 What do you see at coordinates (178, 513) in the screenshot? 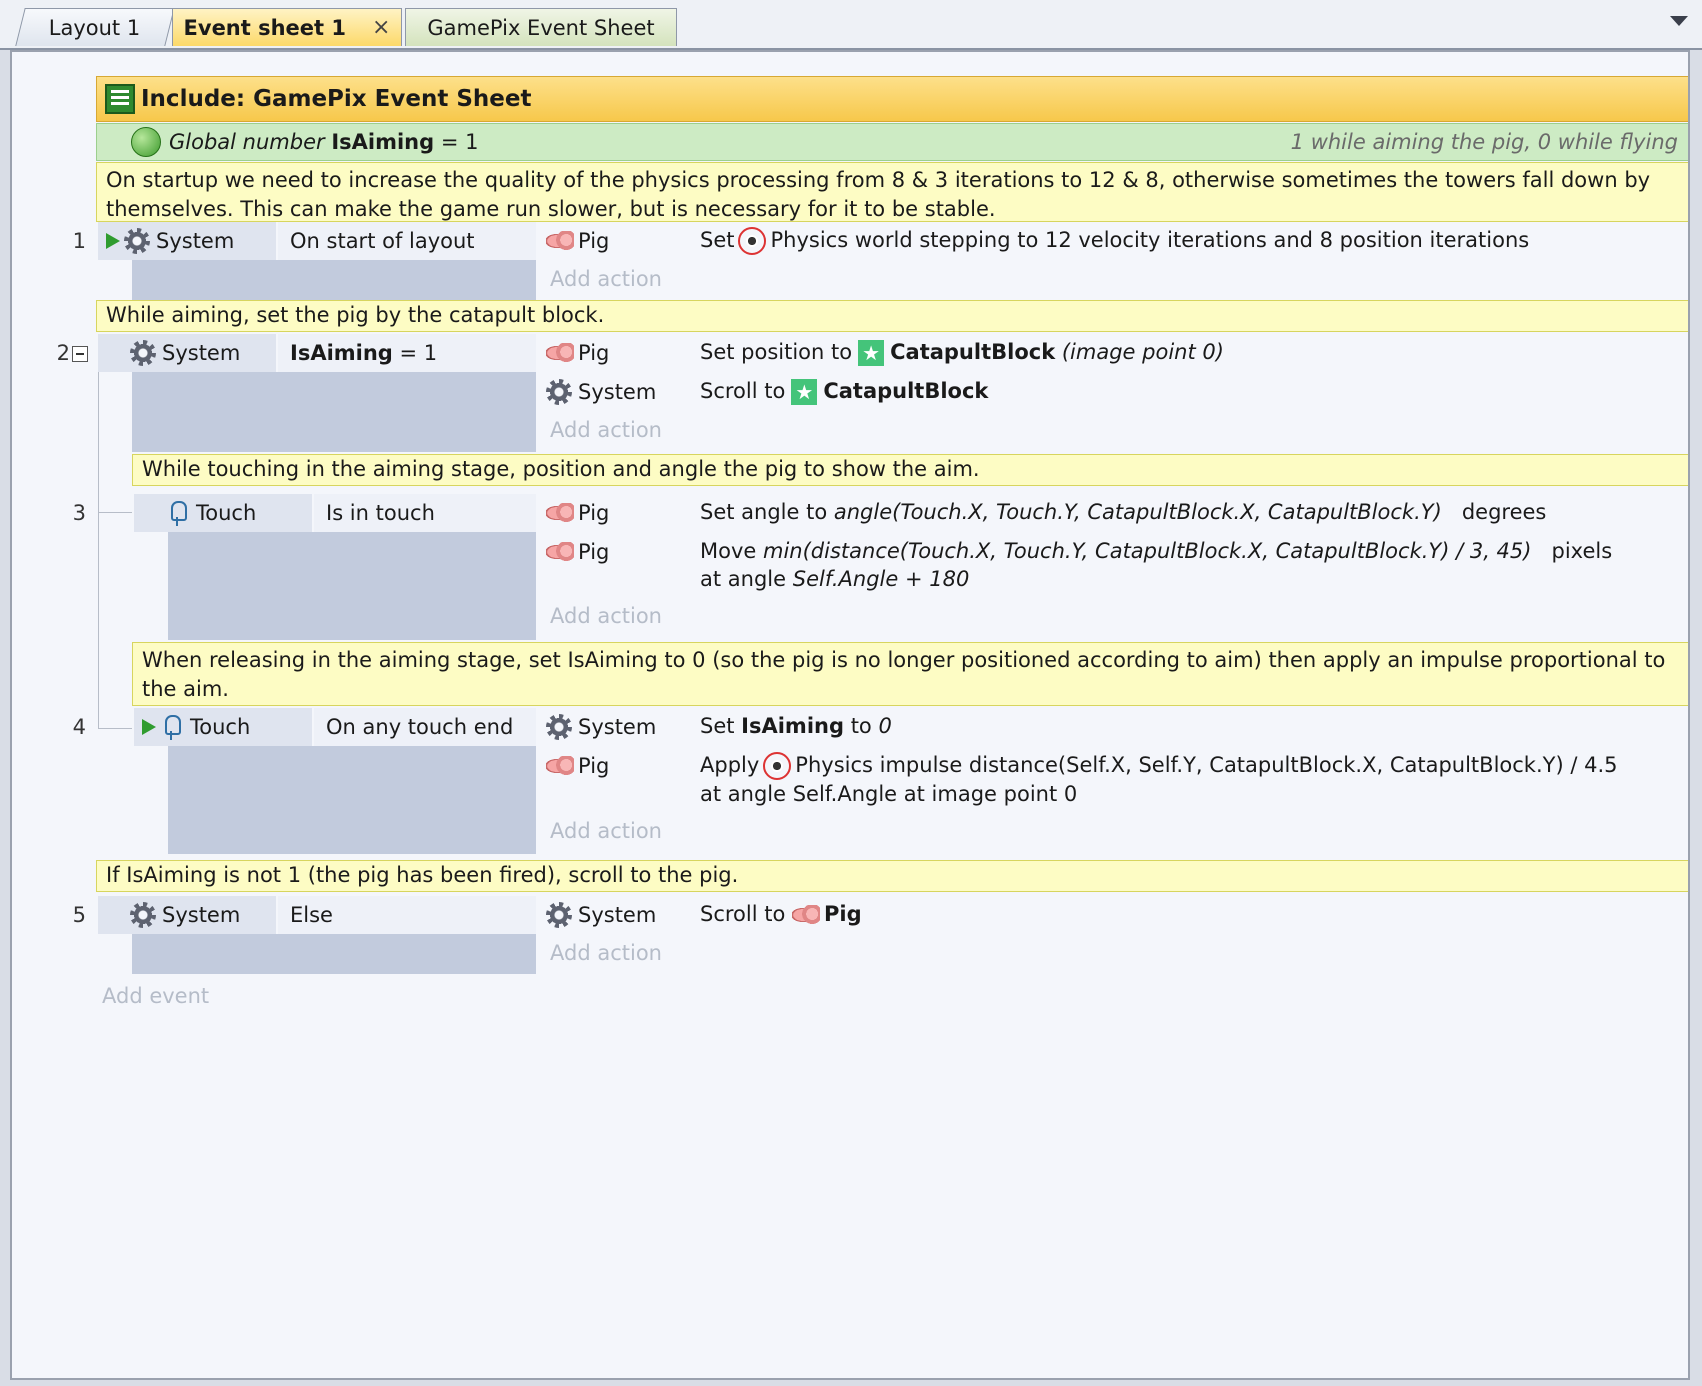
I see `touch-icon` at bounding box center [178, 513].